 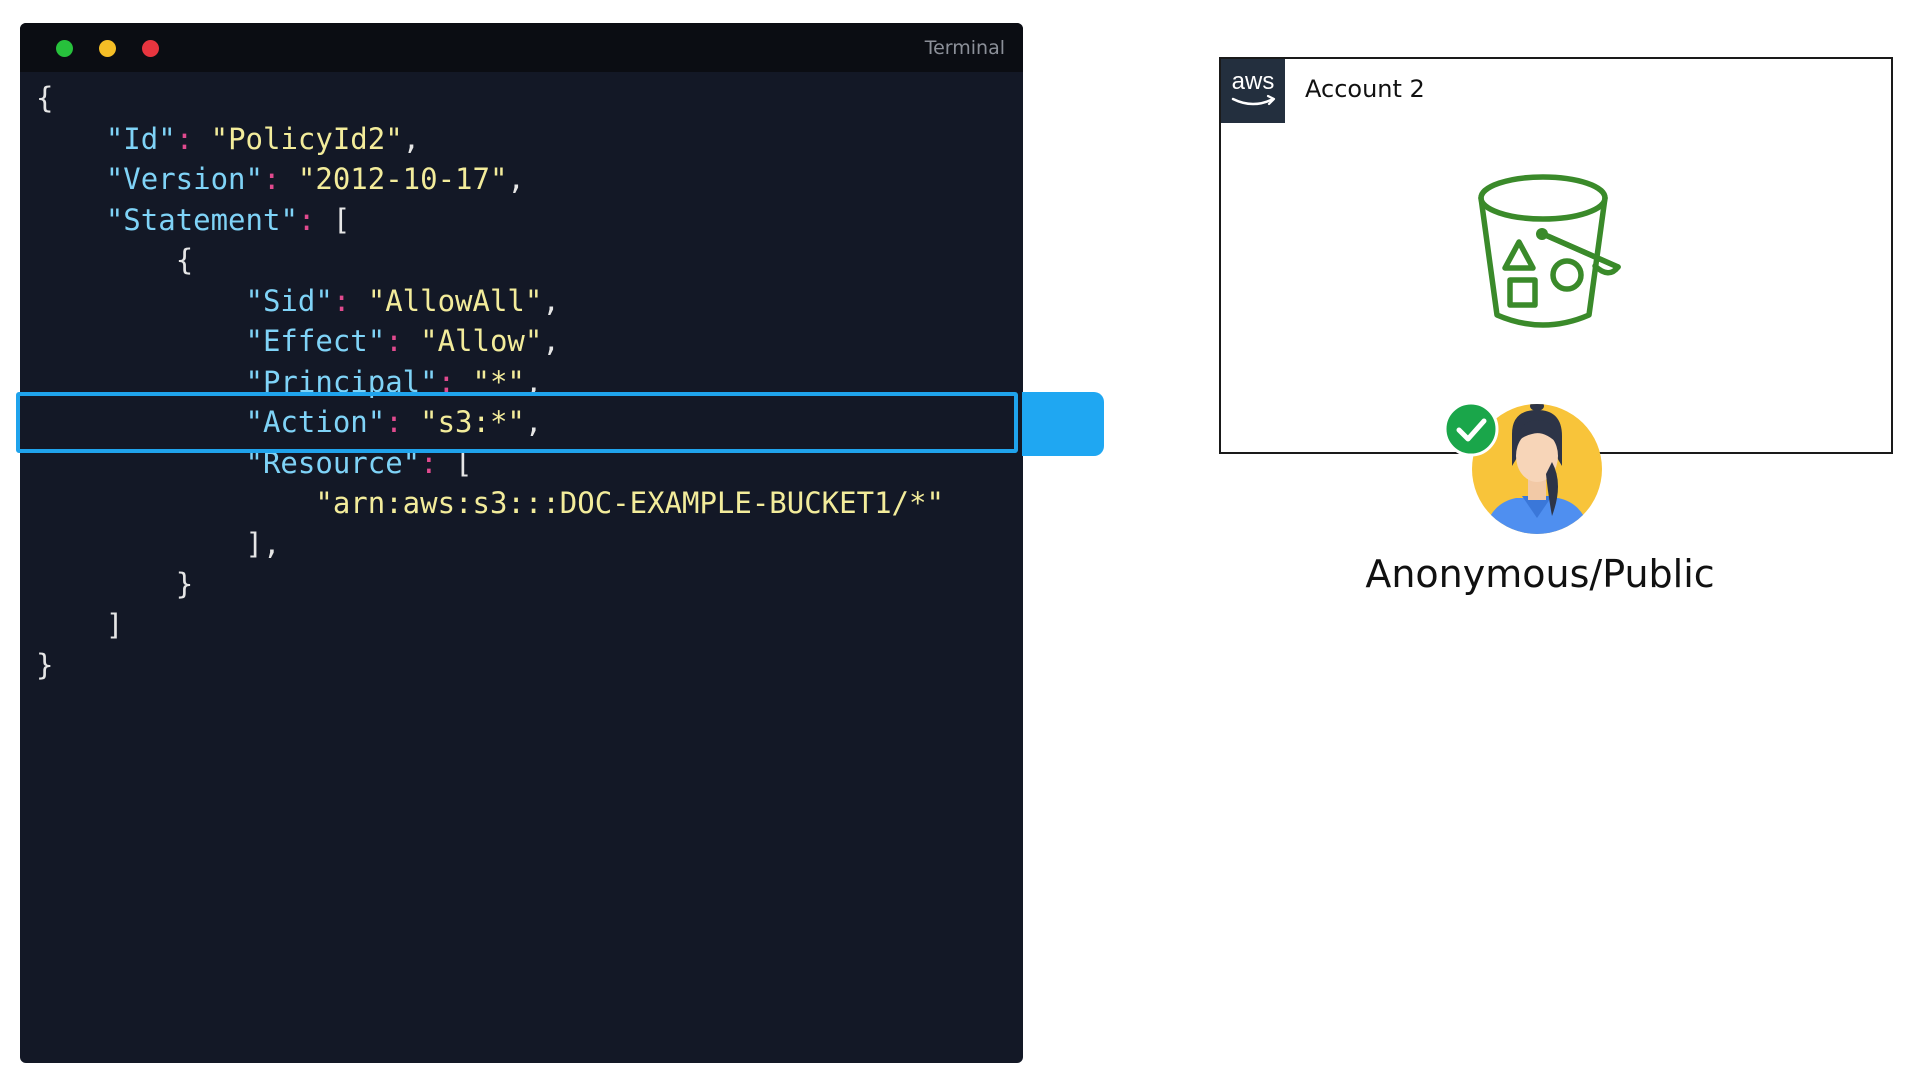 What do you see at coordinates (64, 48) in the screenshot?
I see `maximize-button` at bounding box center [64, 48].